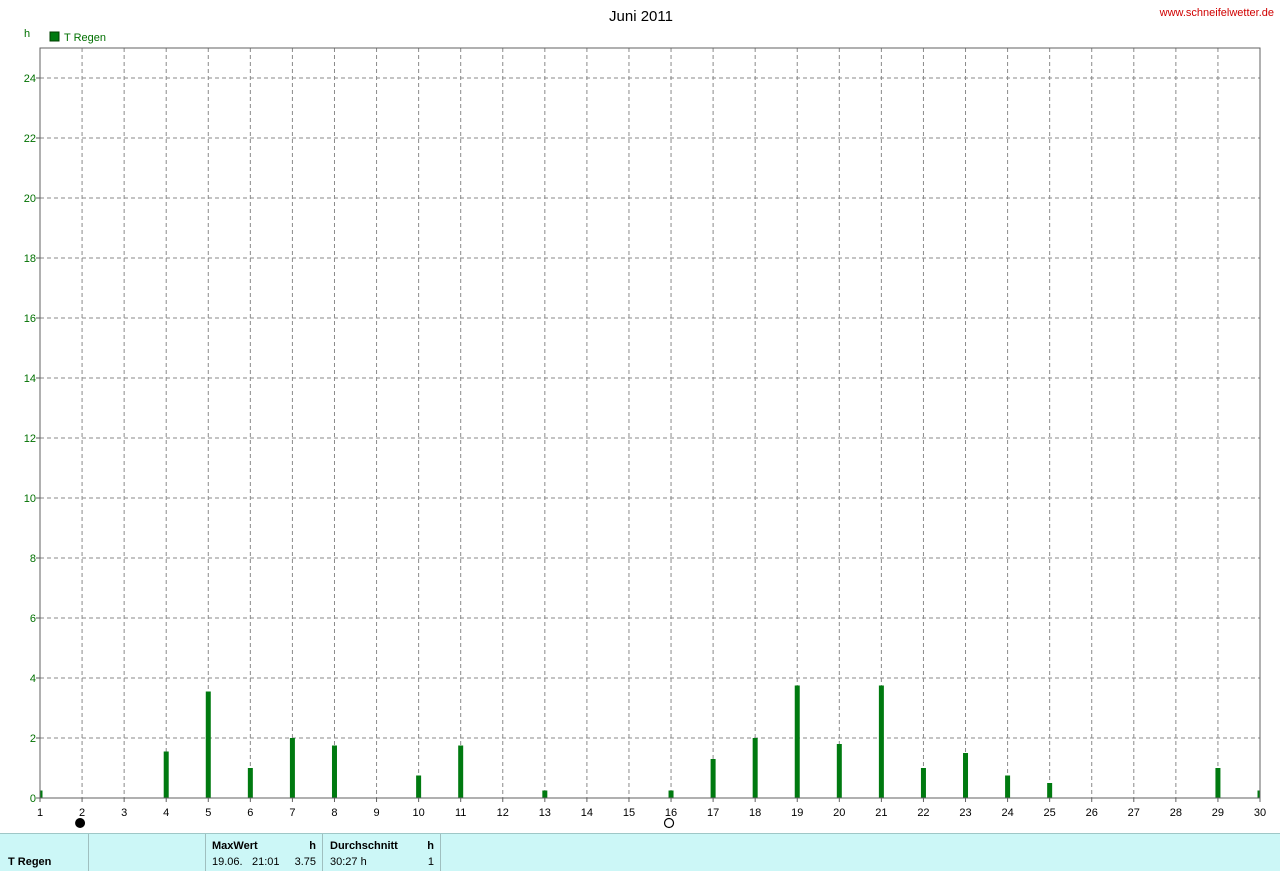 The image size is (1280, 871). I want to click on legend-label: T Regen, so click(85, 38).